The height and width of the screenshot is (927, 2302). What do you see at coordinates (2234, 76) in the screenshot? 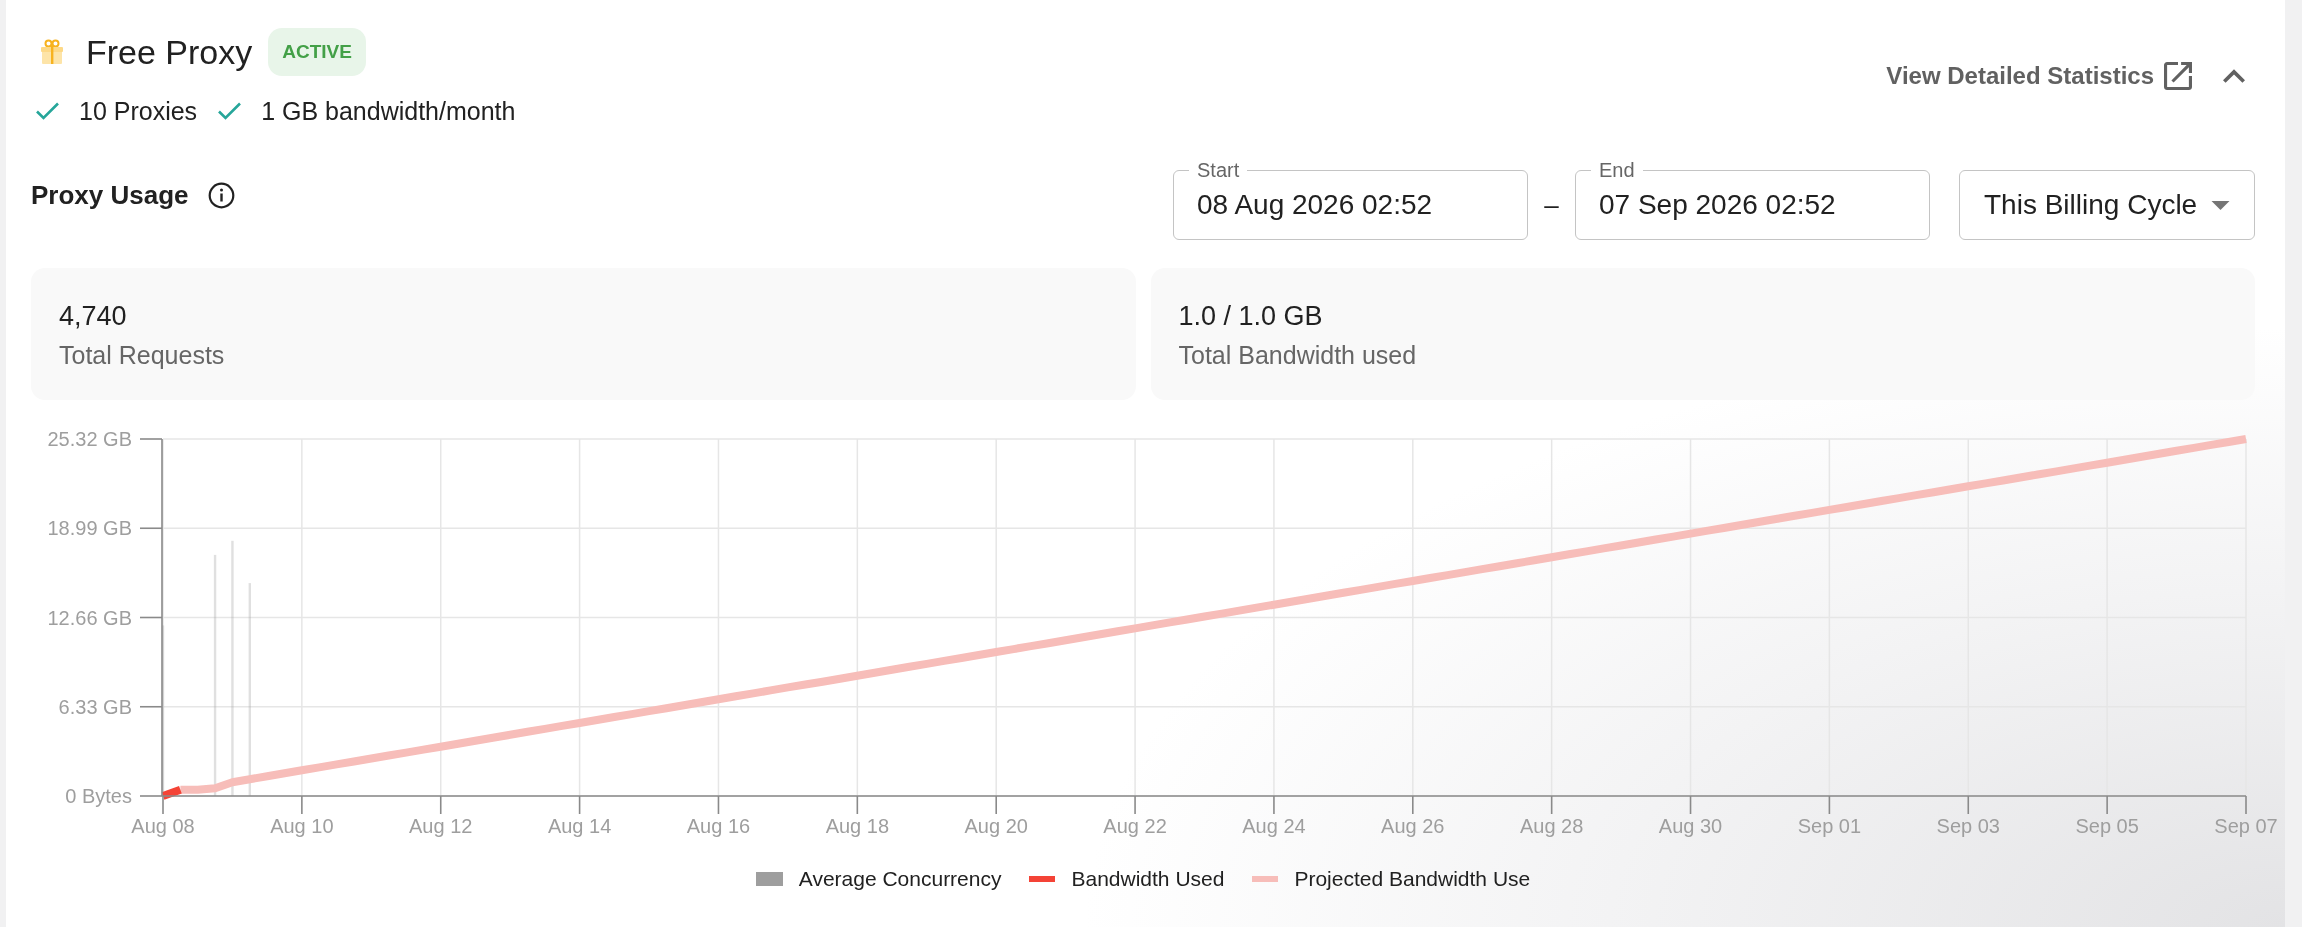
I see `chevron-up-icon` at bounding box center [2234, 76].